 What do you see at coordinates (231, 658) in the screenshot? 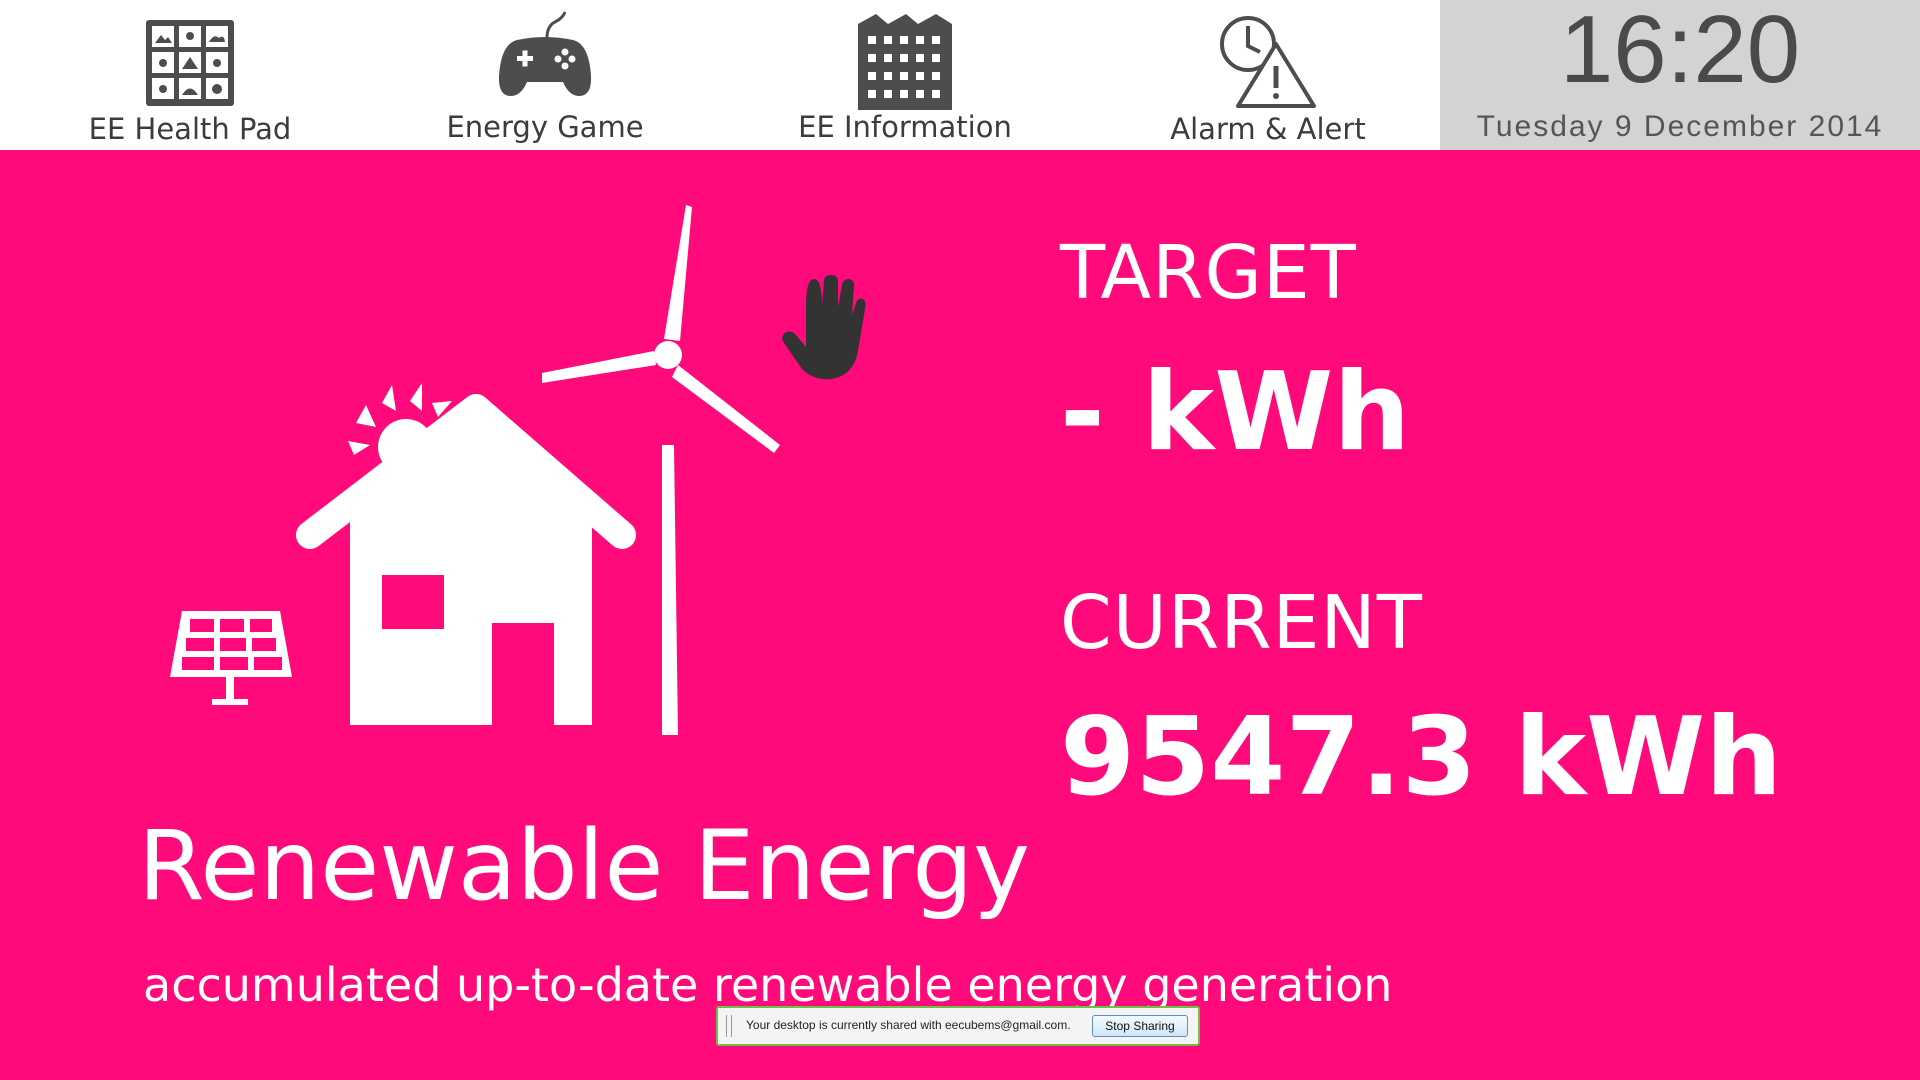
I see `solar-panel-icon` at bounding box center [231, 658].